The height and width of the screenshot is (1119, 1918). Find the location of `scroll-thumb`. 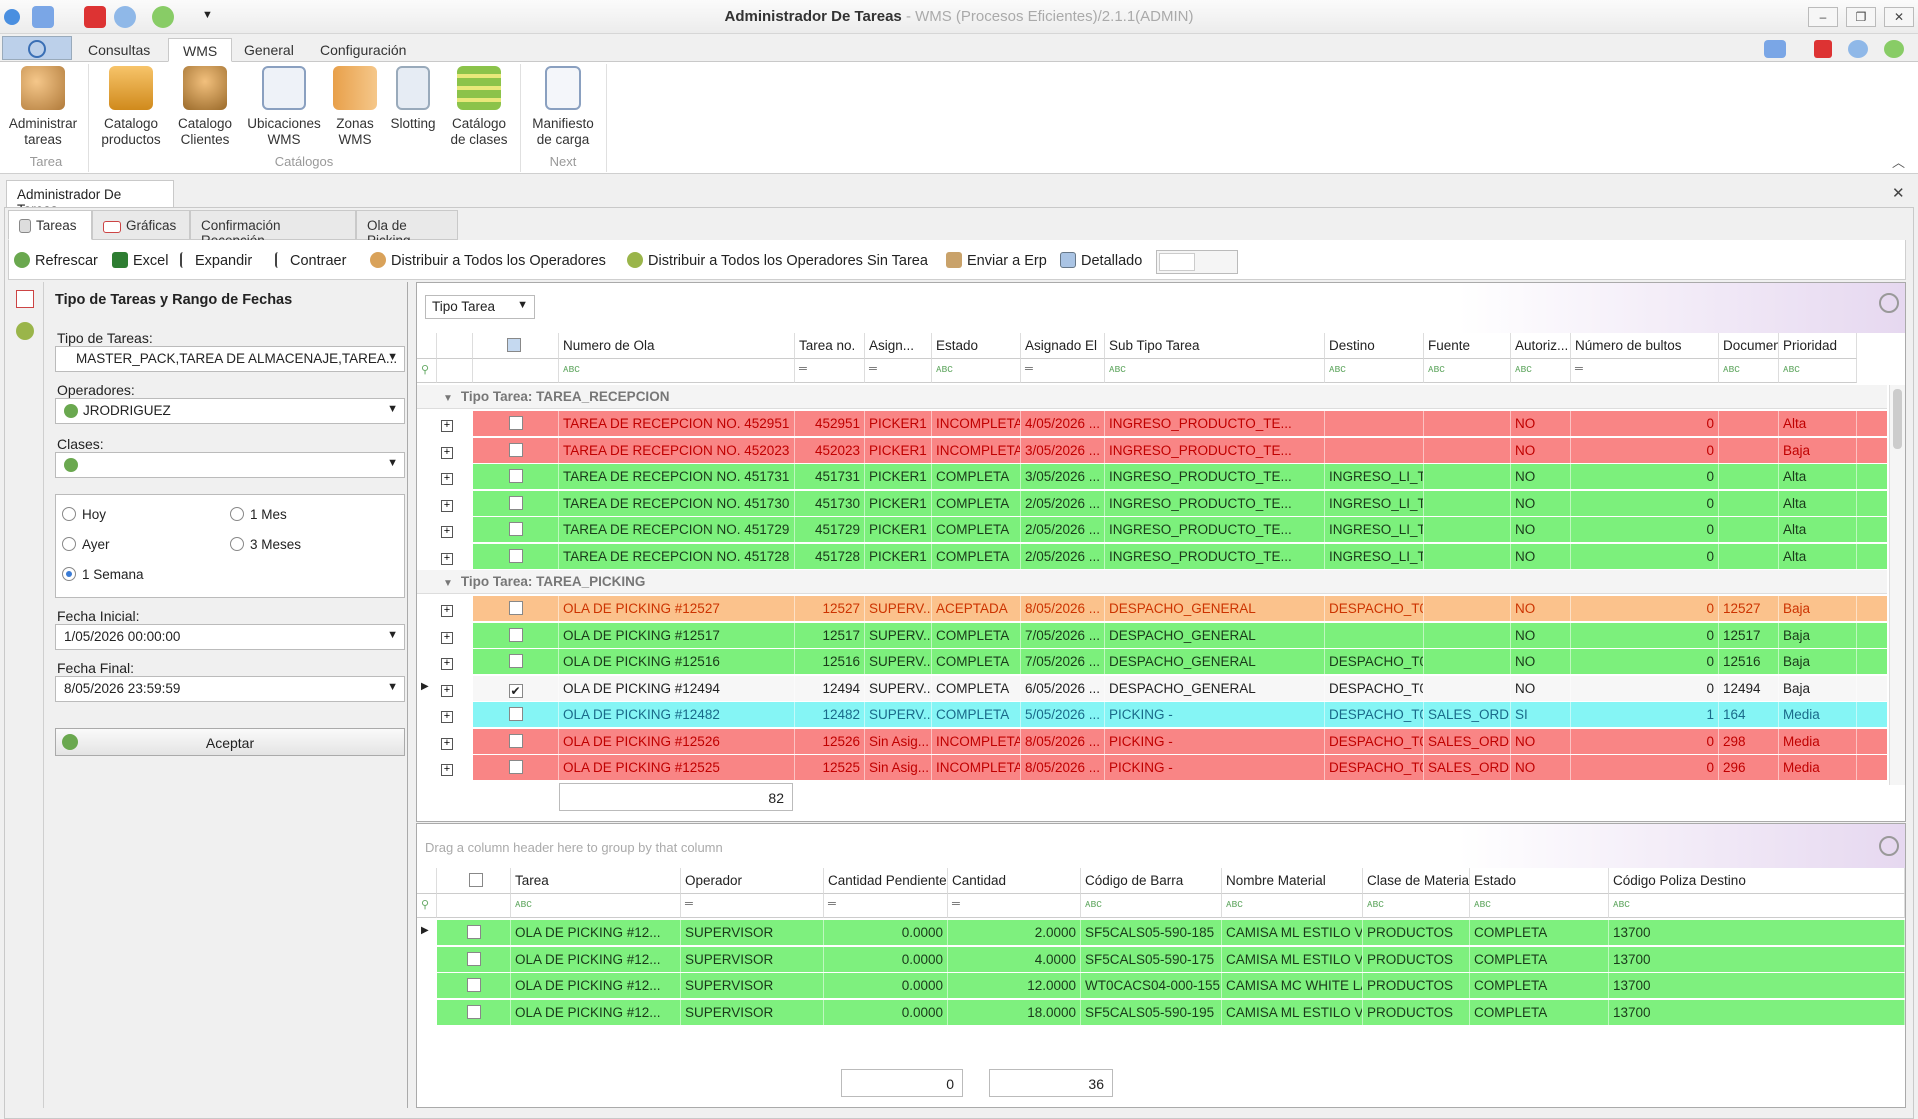

scroll-thumb is located at coordinates (1897, 419).